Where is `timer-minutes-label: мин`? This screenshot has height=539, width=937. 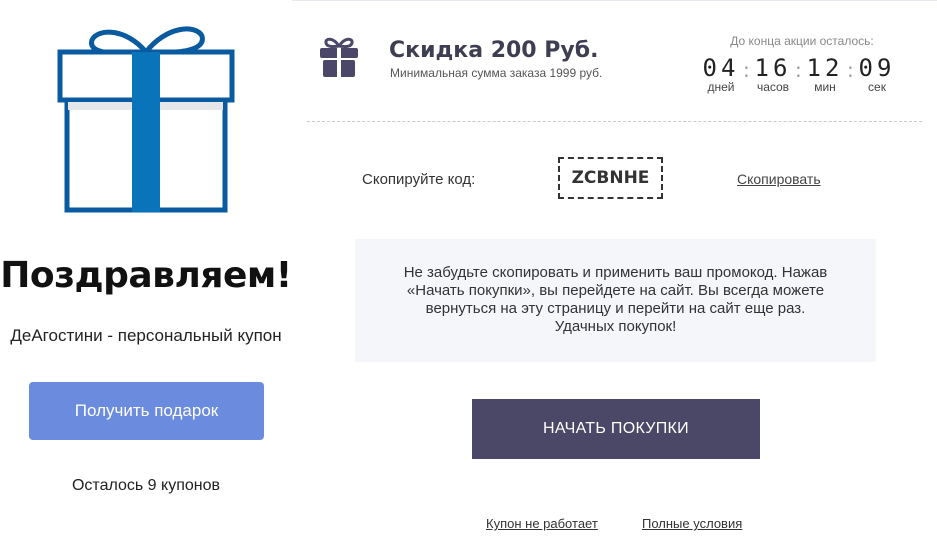
timer-minutes-label: мин is located at coordinates (825, 87).